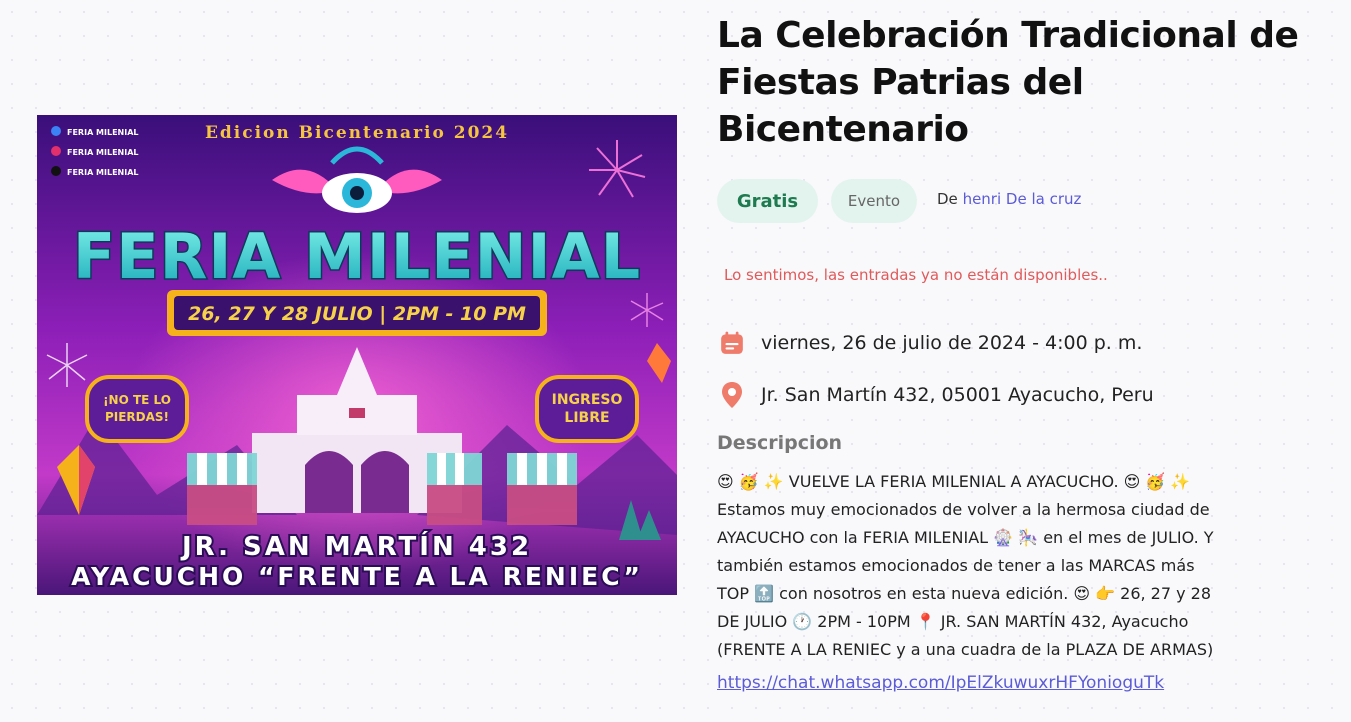  What do you see at coordinates (357, 314) in the screenshot?
I see `poster-dates: 26, 27 Y 28 JULIO | 2PM - 10 PM` at bounding box center [357, 314].